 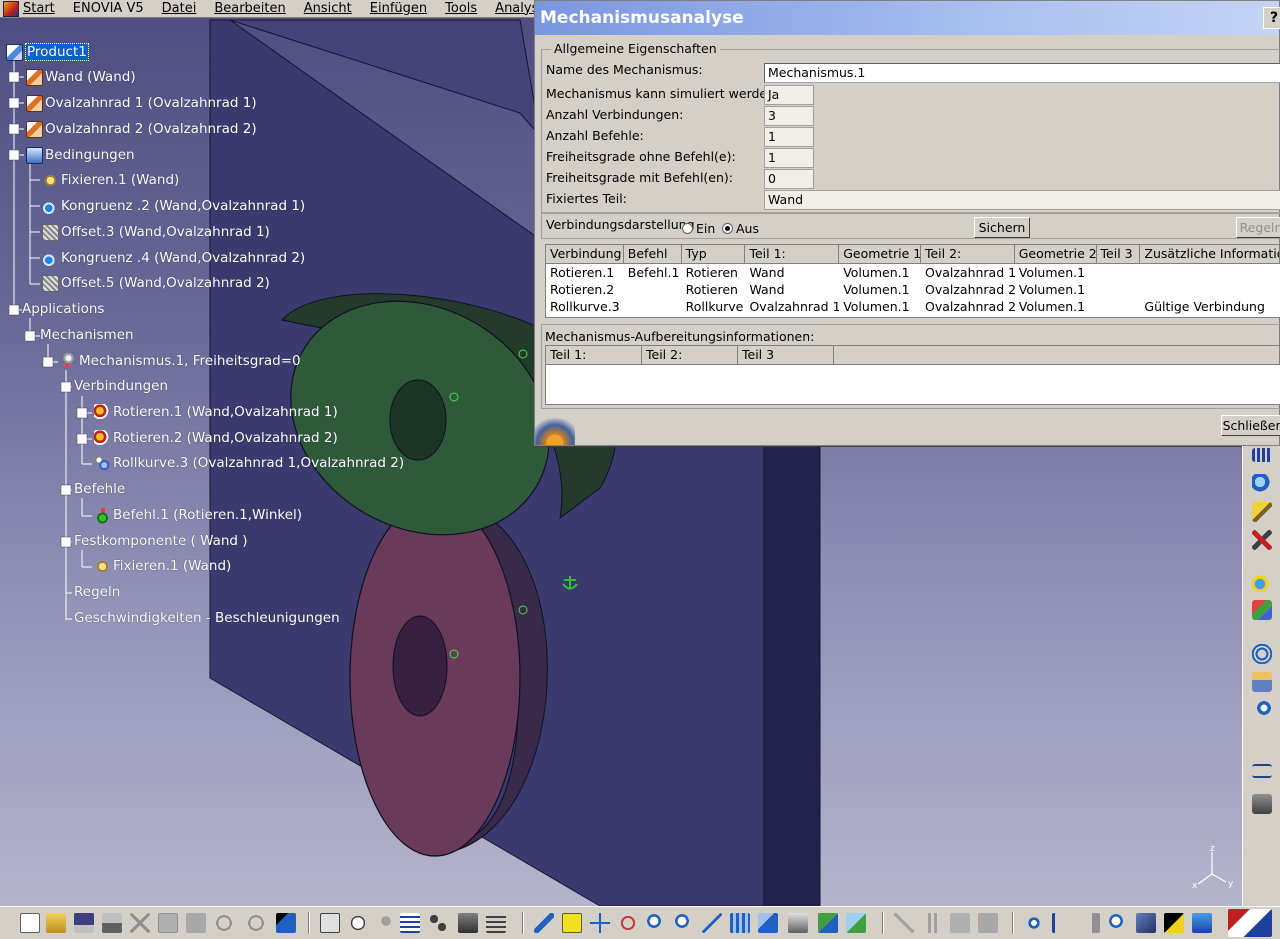 What do you see at coordinates (330, 923) in the screenshot?
I see `formula-icon` at bounding box center [330, 923].